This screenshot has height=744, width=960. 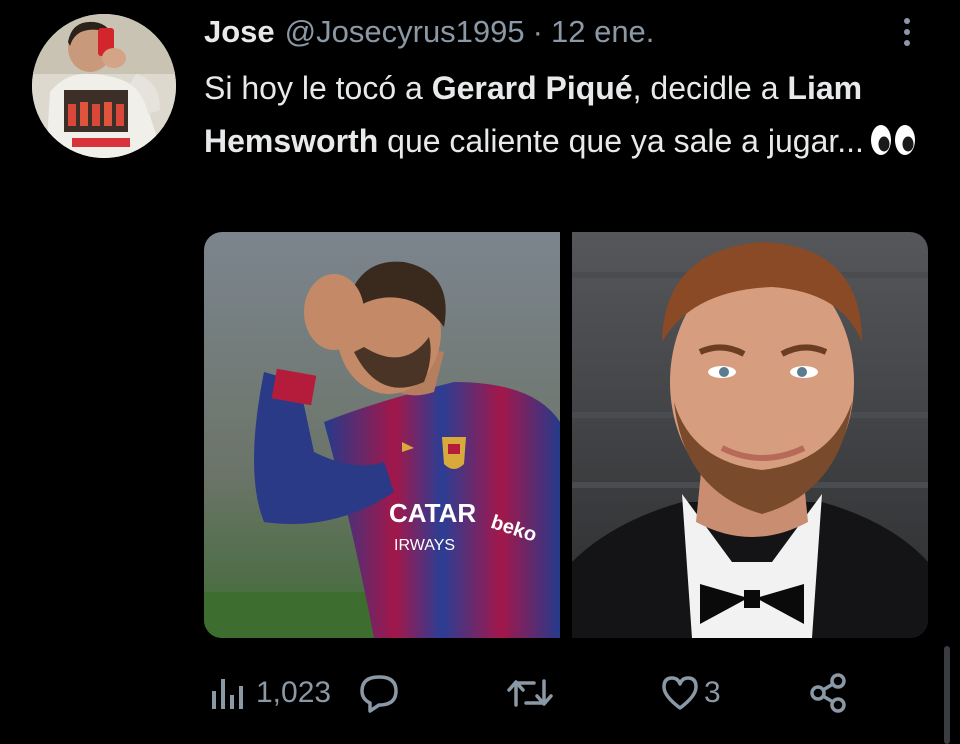 I want to click on views-count: 1,023, so click(x=294, y=692).